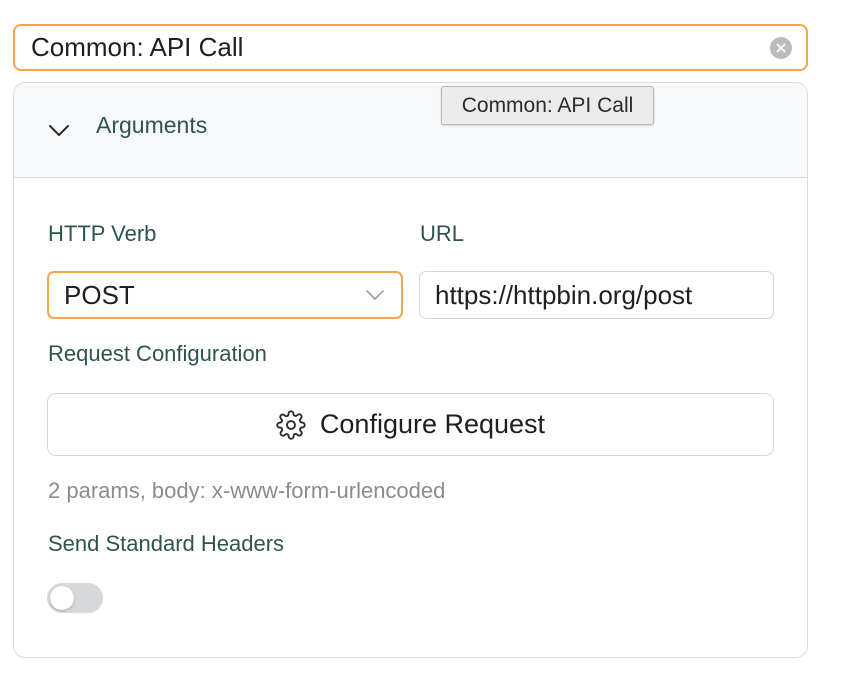 The height and width of the screenshot is (690, 844). I want to click on send-standard-headers-label: Send Standard Headers, so click(166, 543).